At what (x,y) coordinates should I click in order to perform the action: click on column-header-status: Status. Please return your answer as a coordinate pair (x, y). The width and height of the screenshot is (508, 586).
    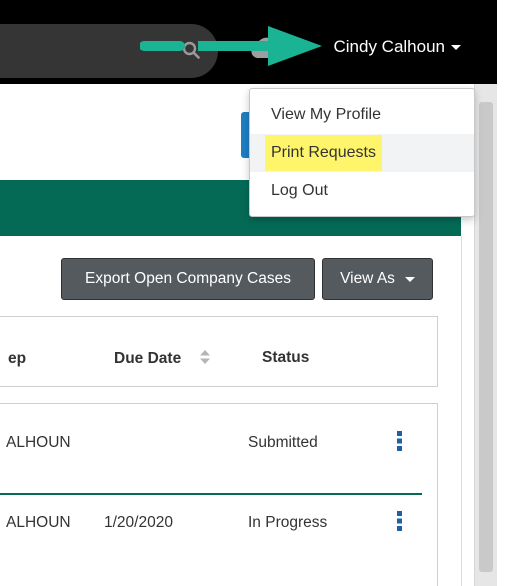
    Looking at the image, I should click on (285, 358).